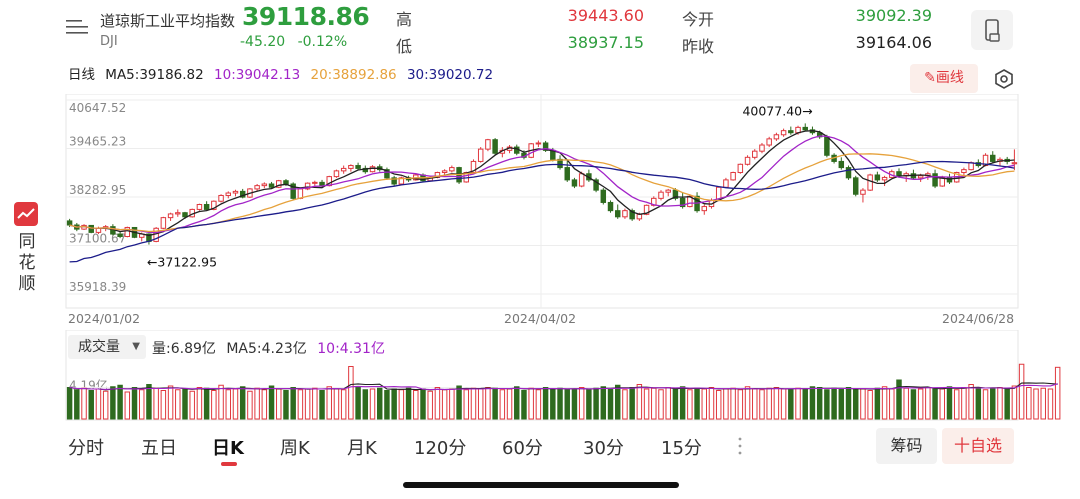  What do you see at coordinates (293, 42) in the screenshot?
I see `index-change: -45.20 -0.12%` at bounding box center [293, 42].